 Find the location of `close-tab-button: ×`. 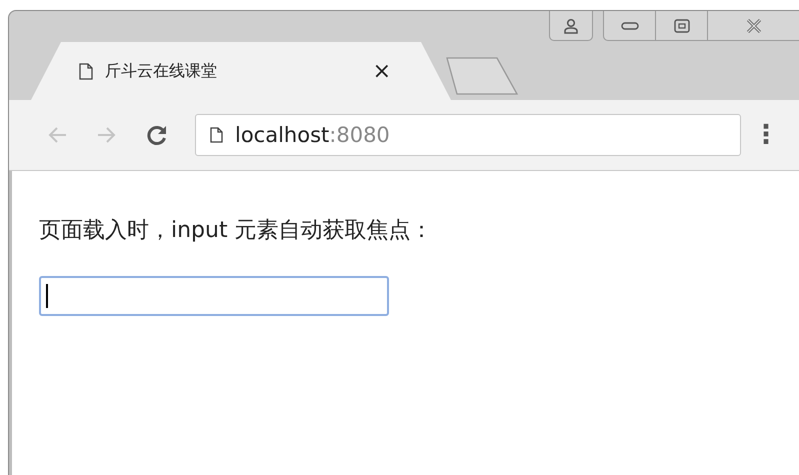

close-tab-button: × is located at coordinates (381, 71).